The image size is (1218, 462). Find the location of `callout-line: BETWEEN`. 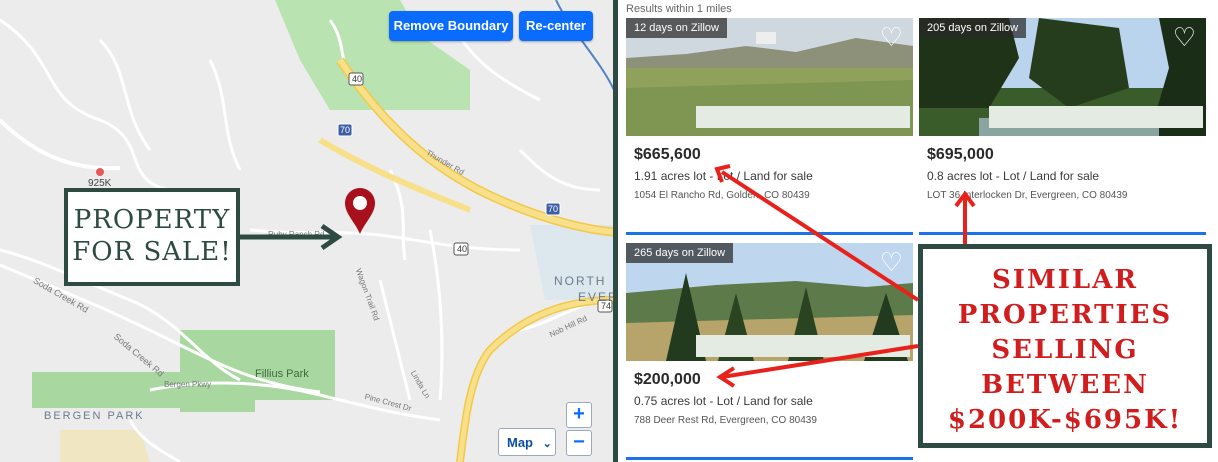

callout-line: BETWEEN is located at coordinates (1065, 385).